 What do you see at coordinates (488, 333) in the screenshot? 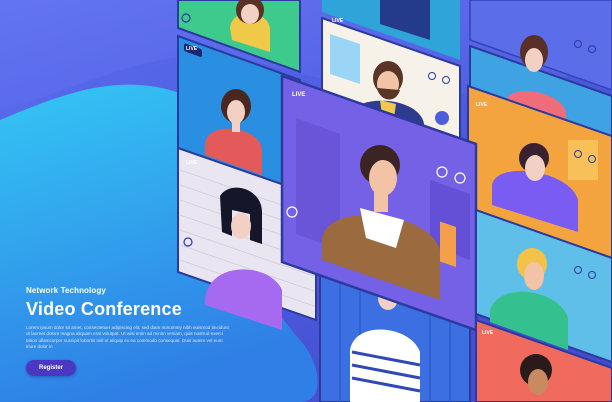
I see `live-badge-bottom-right: LIVE` at bounding box center [488, 333].